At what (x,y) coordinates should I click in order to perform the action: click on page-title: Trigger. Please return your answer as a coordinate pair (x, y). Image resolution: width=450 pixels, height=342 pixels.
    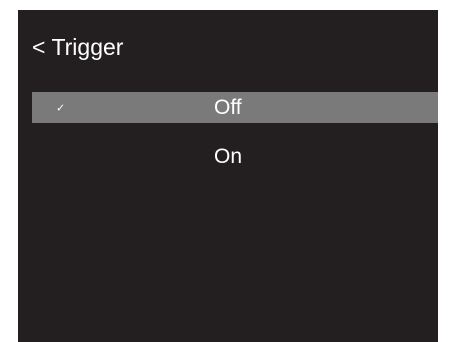
    Looking at the image, I should click on (87, 46).